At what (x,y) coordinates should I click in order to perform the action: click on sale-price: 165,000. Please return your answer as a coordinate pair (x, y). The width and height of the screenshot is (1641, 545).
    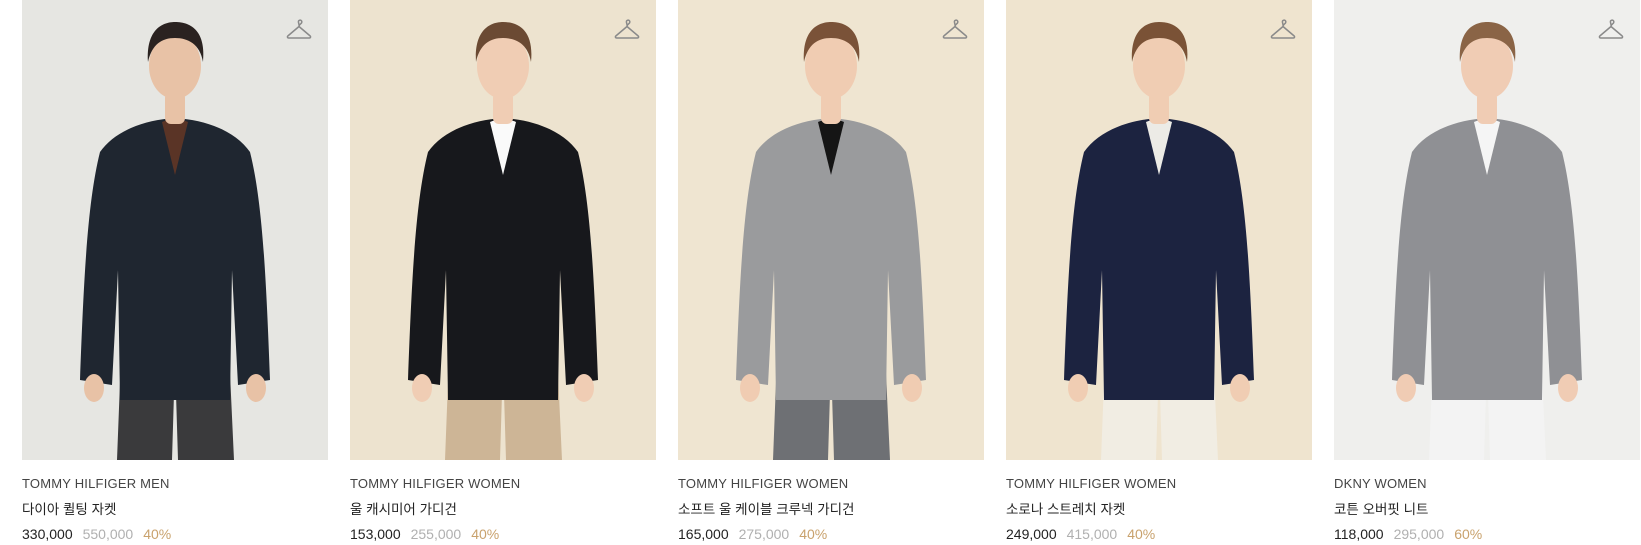
    Looking at the image, I should click on (703, 534).